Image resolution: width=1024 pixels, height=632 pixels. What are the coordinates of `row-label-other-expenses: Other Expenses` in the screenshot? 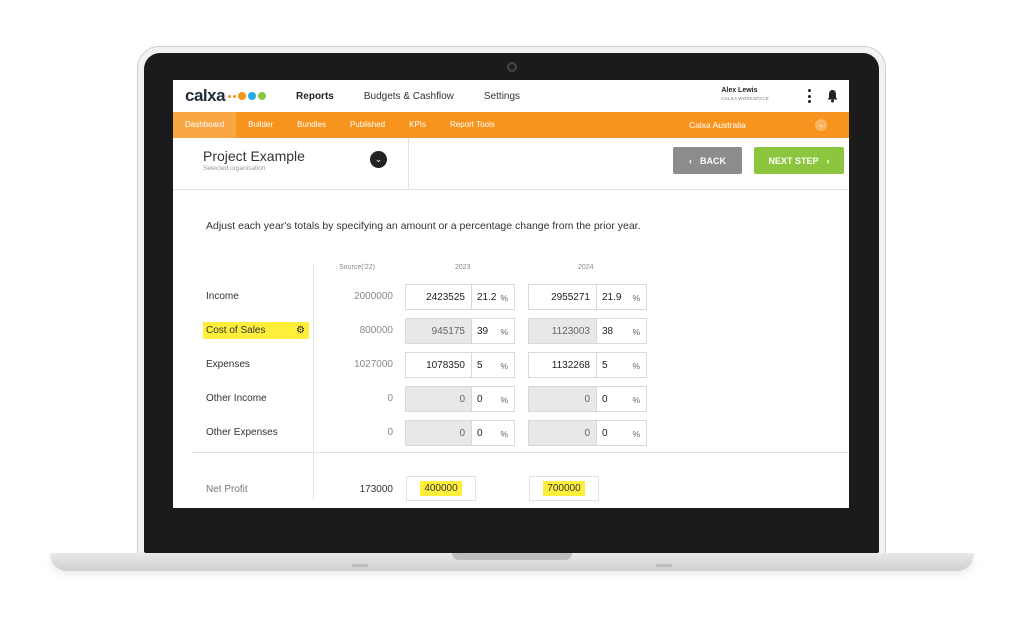 It's located at (242, 432).